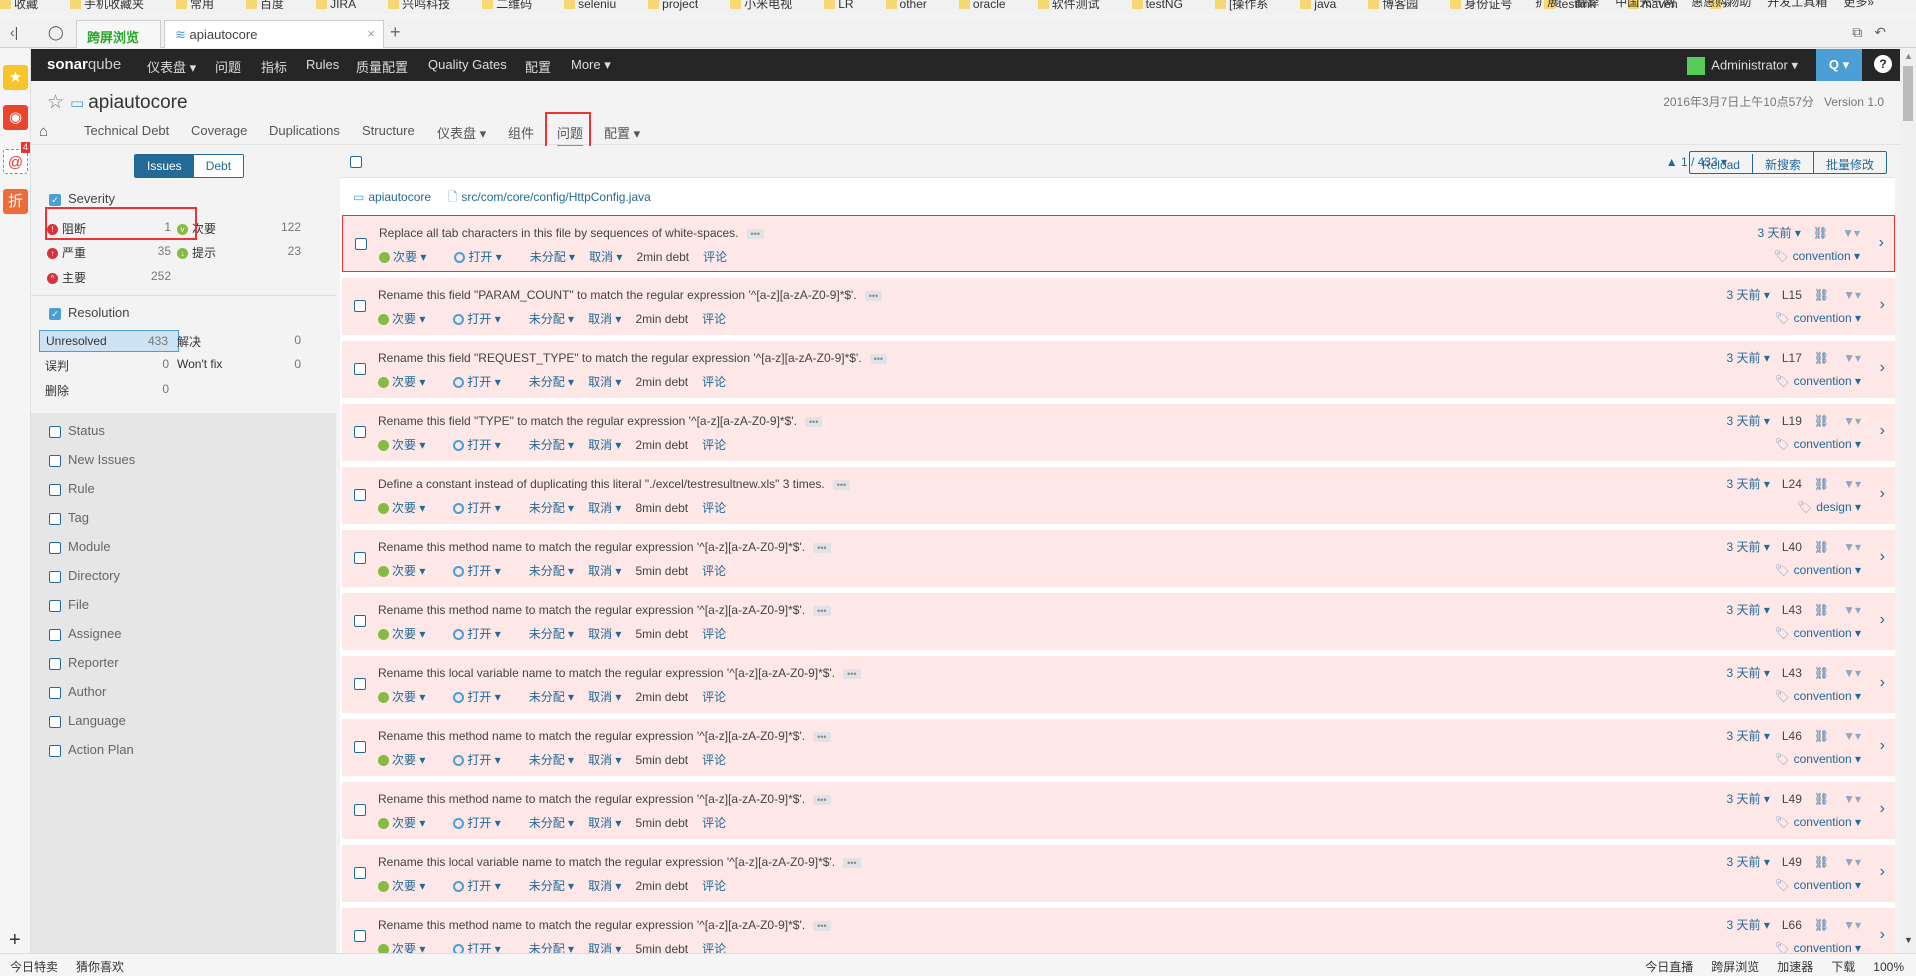 The image size is (1916, 976). What do you see at coordinates (914, 5) in the screenshot?
I see `bookmark-item: other` at bounding box center [914, 5].